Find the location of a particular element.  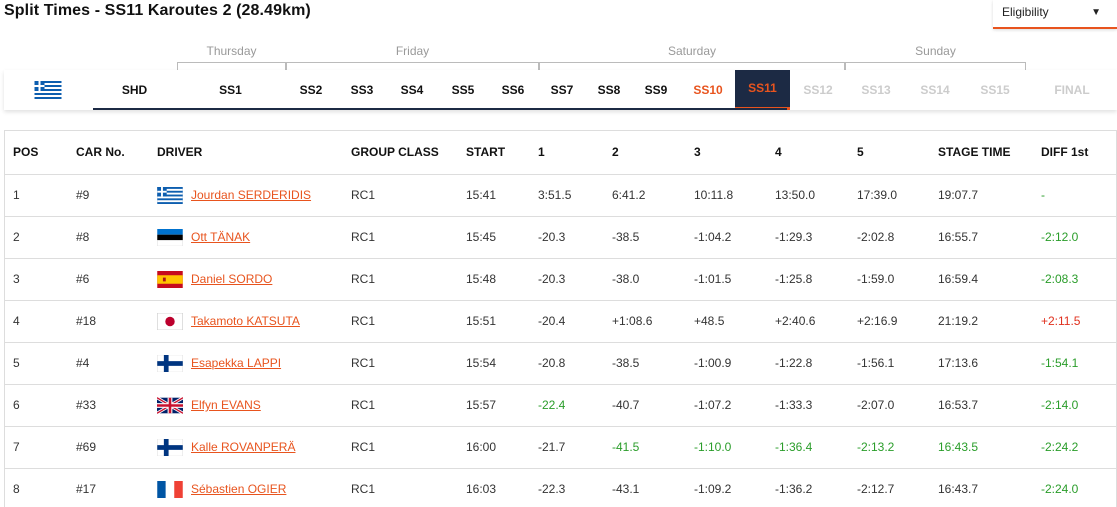

cell-diff: -2:24.0 is located at coordinates (1075, 487).